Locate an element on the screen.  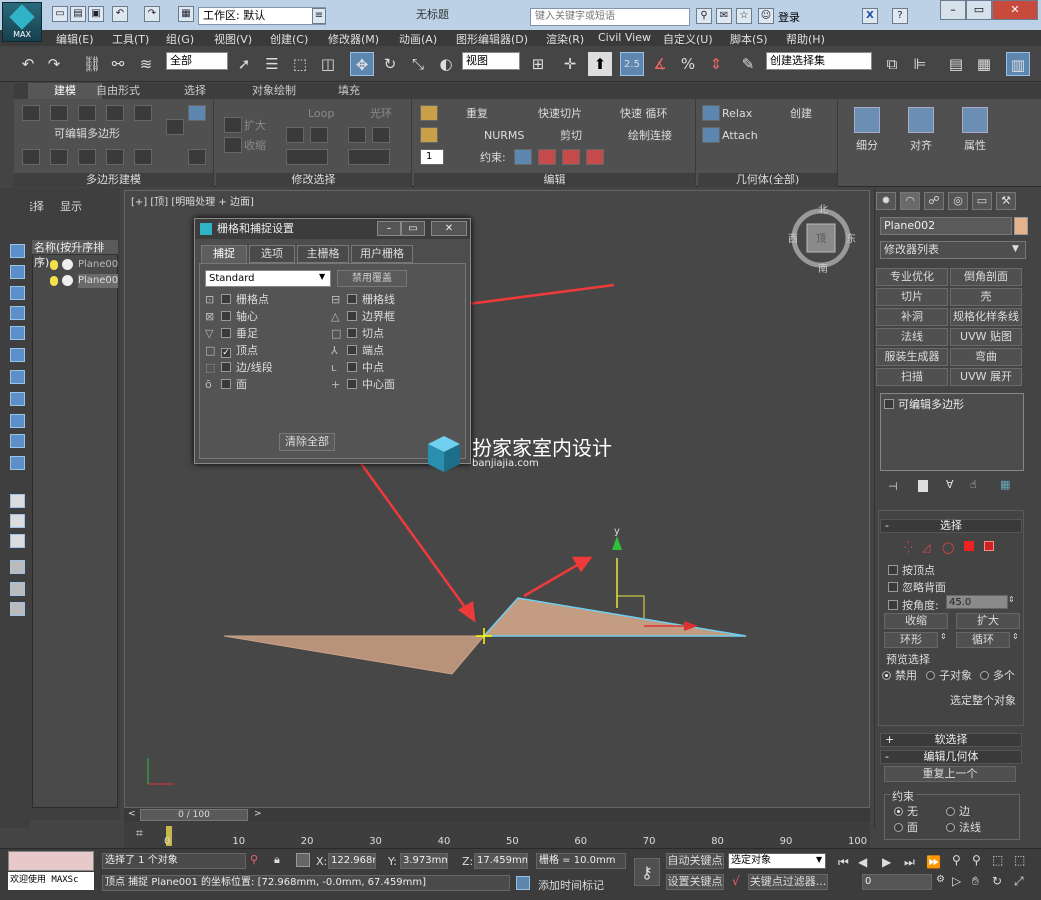
display-shapes-icon is located at coordinates (17, 313).